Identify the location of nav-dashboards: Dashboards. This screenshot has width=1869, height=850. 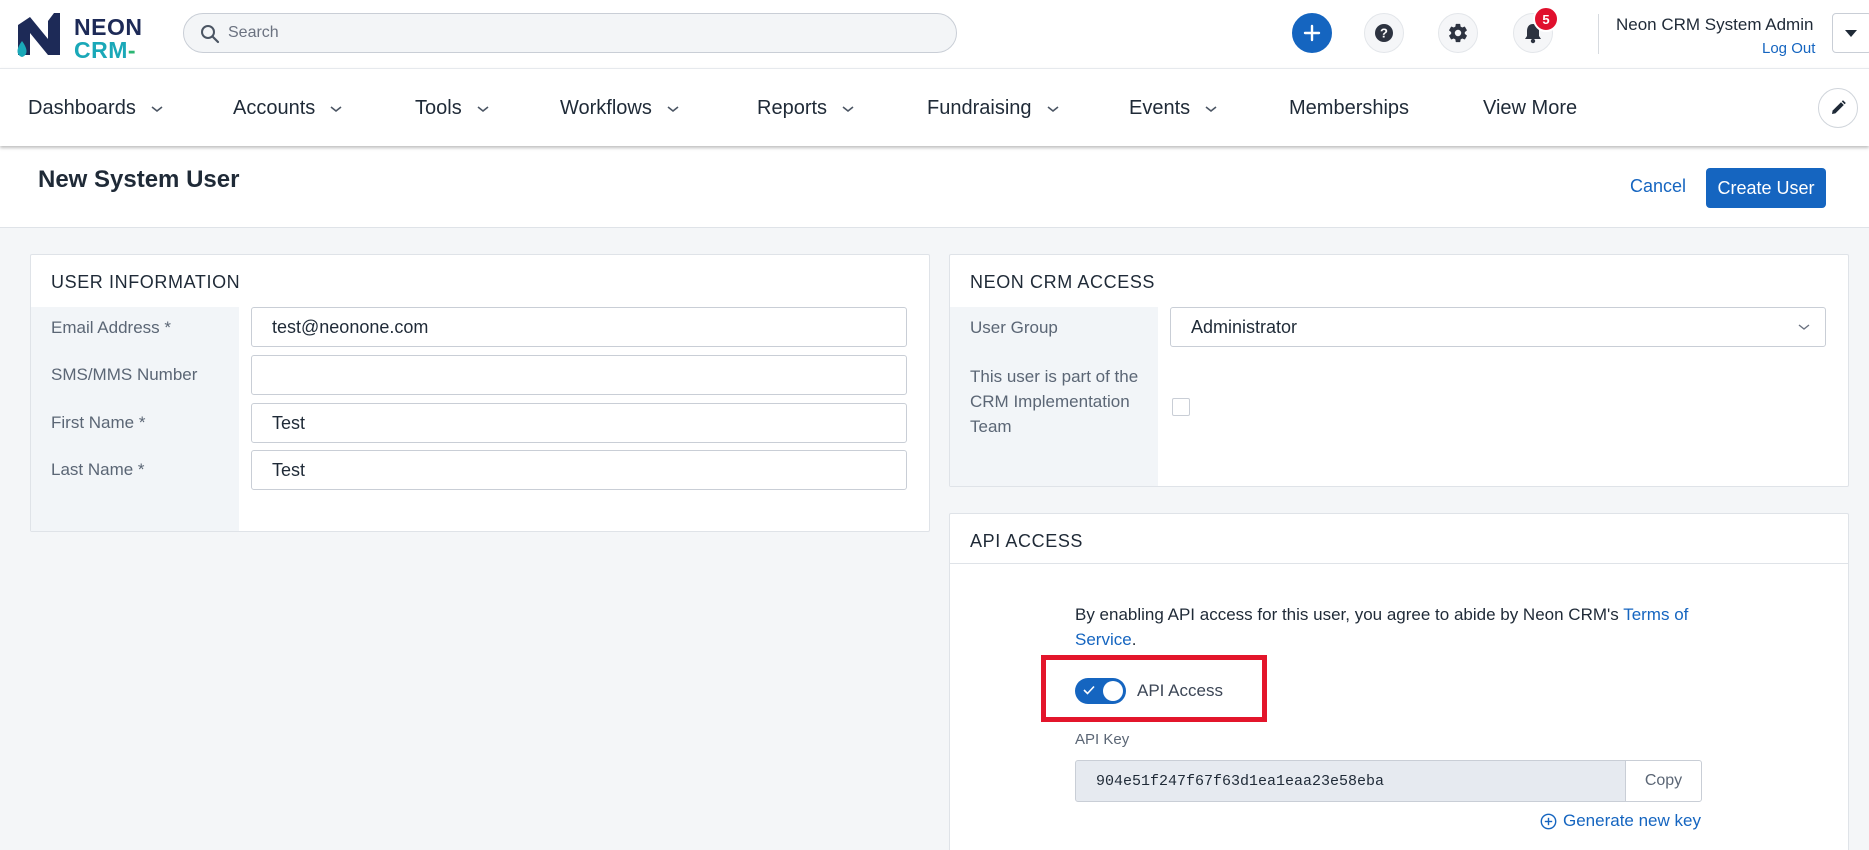
(96, 108).